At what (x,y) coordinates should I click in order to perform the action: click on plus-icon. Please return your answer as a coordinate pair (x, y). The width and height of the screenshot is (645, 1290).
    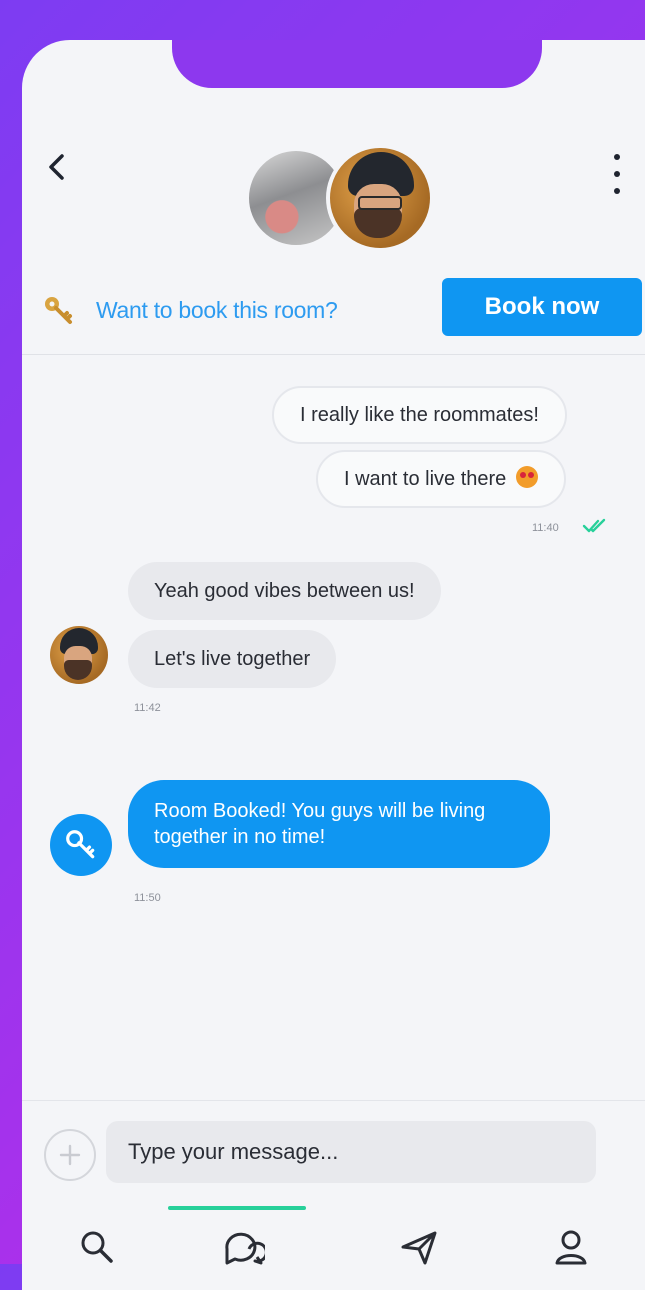
    Looking at the image, I should click on (70, 1155).